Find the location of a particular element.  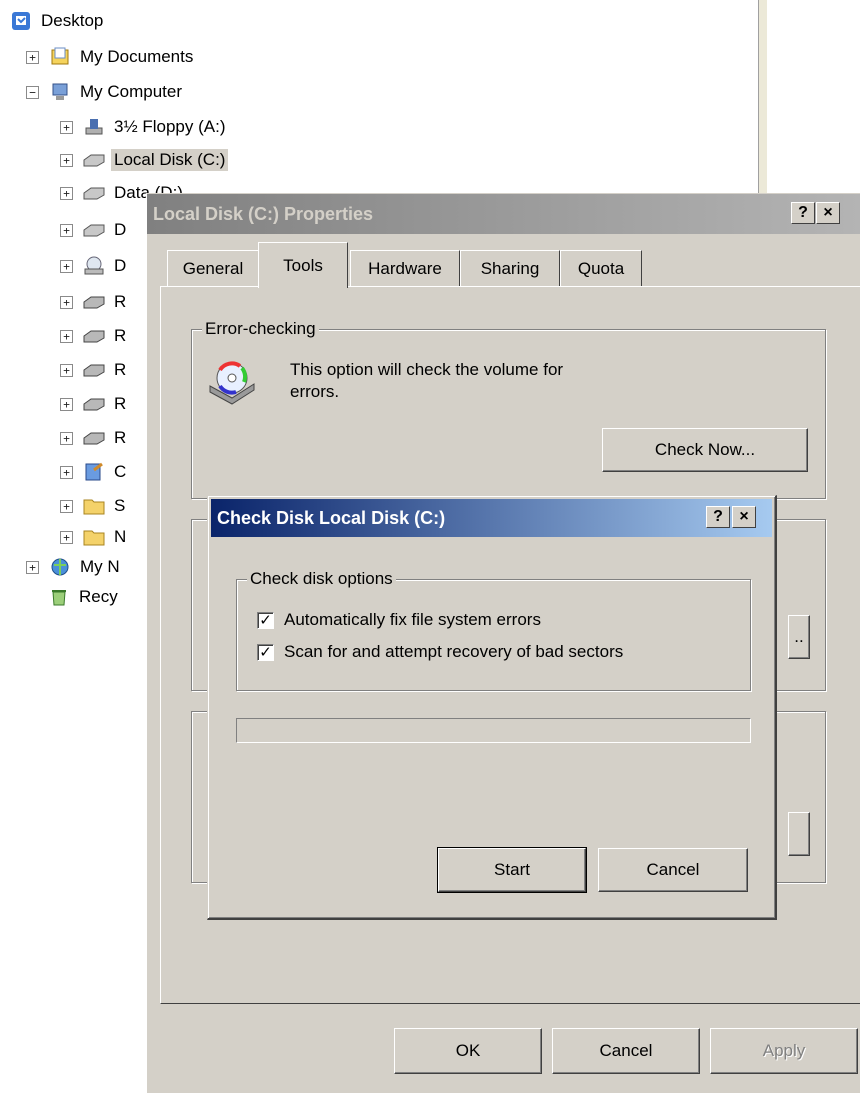

tree-item-cd-drive: + D is located at coordinates (94, 266).